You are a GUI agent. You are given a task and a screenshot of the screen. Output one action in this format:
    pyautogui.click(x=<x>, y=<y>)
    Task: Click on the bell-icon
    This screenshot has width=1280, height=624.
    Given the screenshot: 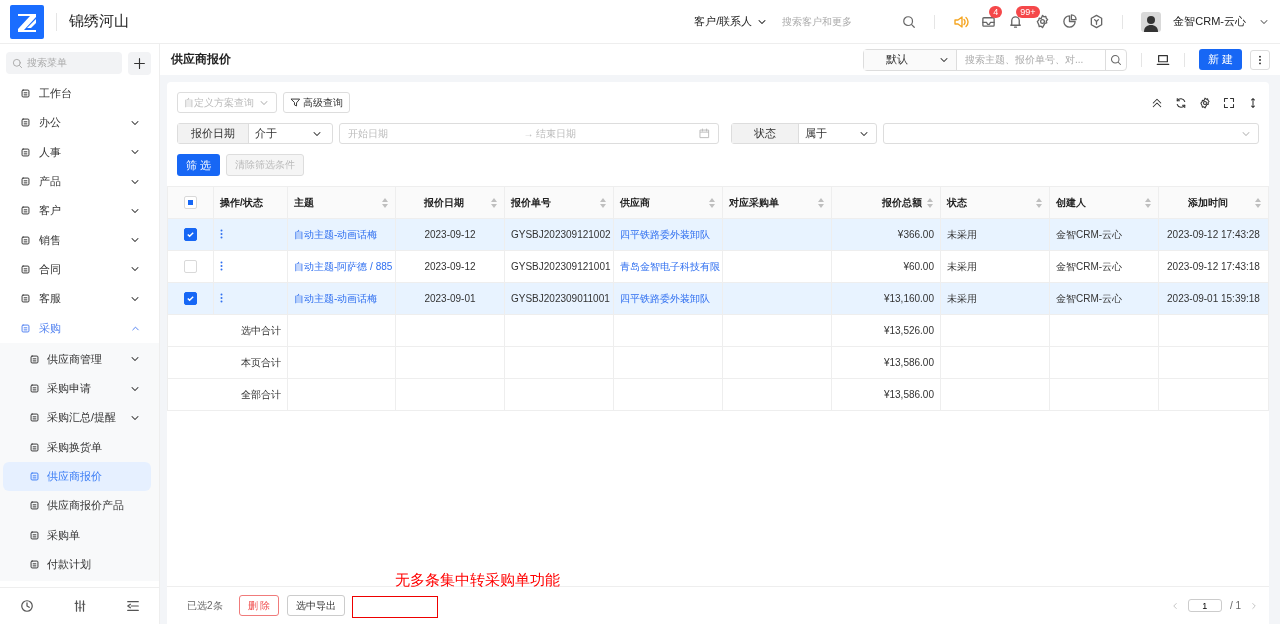 What is the action you would take?
    pyautogui.click(x=1016, y=21)
    